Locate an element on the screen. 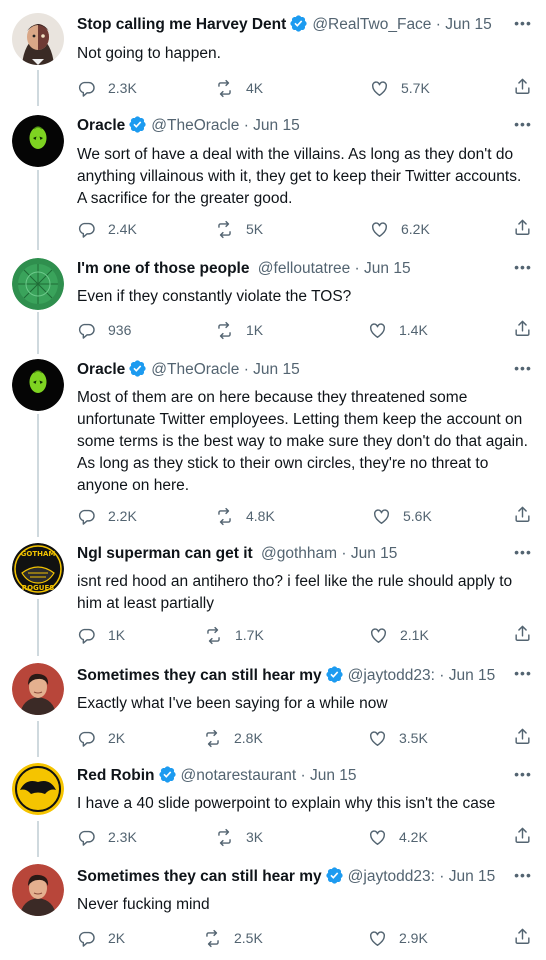 The height and width of the screenshot is (960, 546). retweet-button: 1K is located at coordinates (239, 330).